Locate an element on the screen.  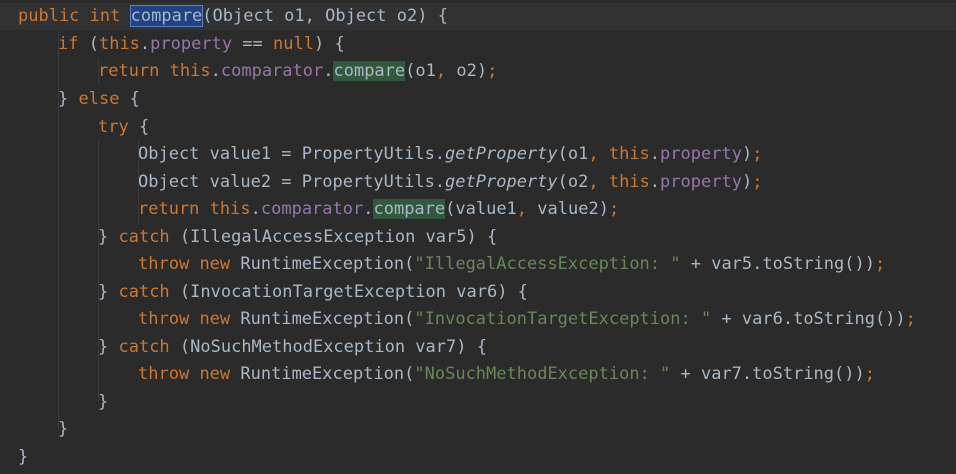
keyword-else: else is located at coordinates (99, 99).